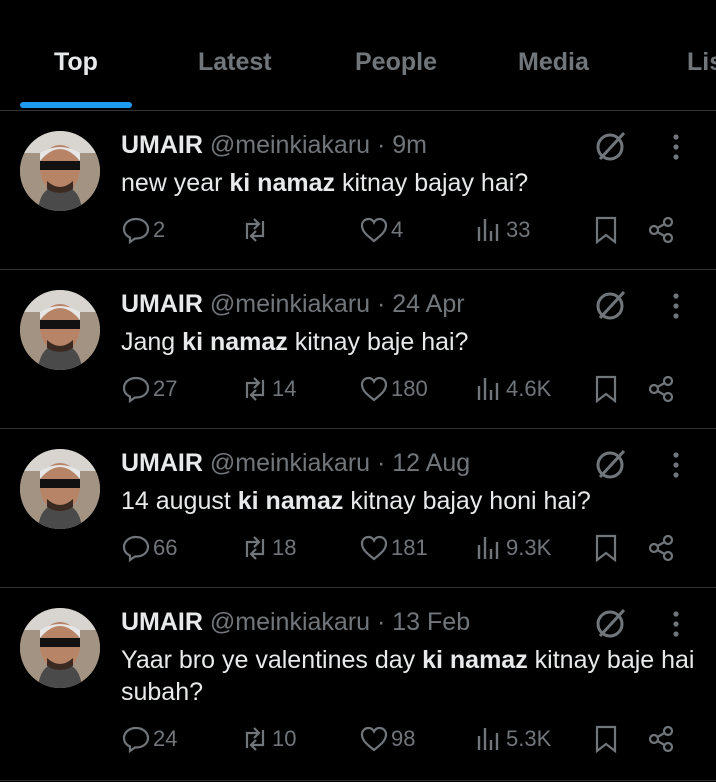 The width and height of the screenshot is (716, 782). I want to click on tweet-text: Jang ki namaz kitnay baje hai?, so click(411, 342).